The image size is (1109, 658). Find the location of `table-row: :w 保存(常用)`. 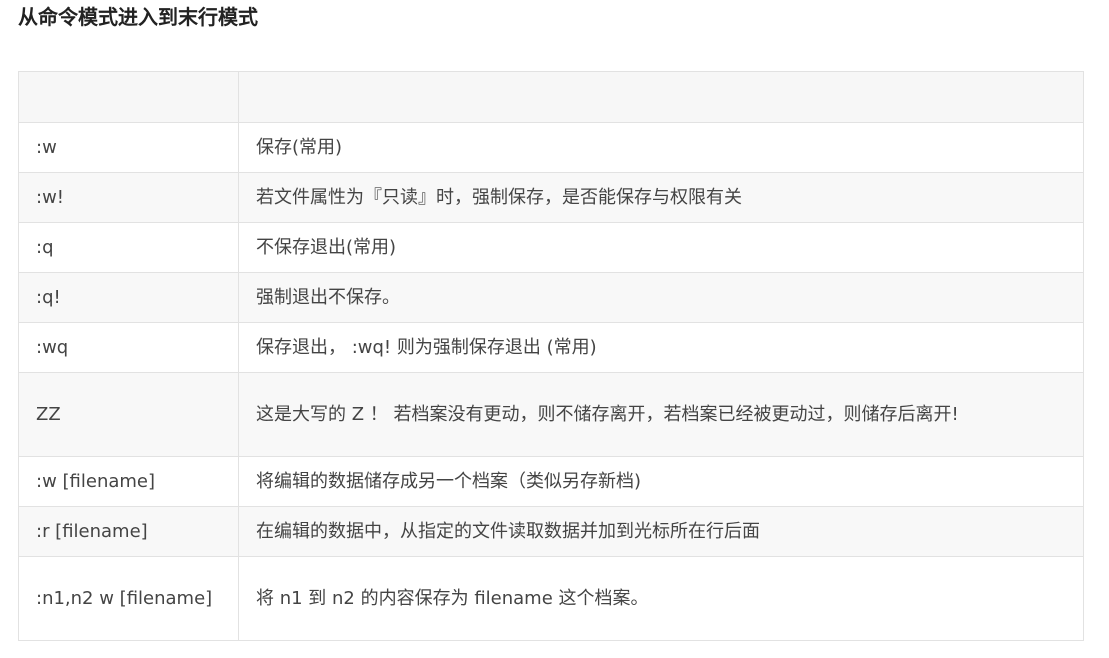

table-row: :w 保存(常用) is located at coordinates (551, 147).